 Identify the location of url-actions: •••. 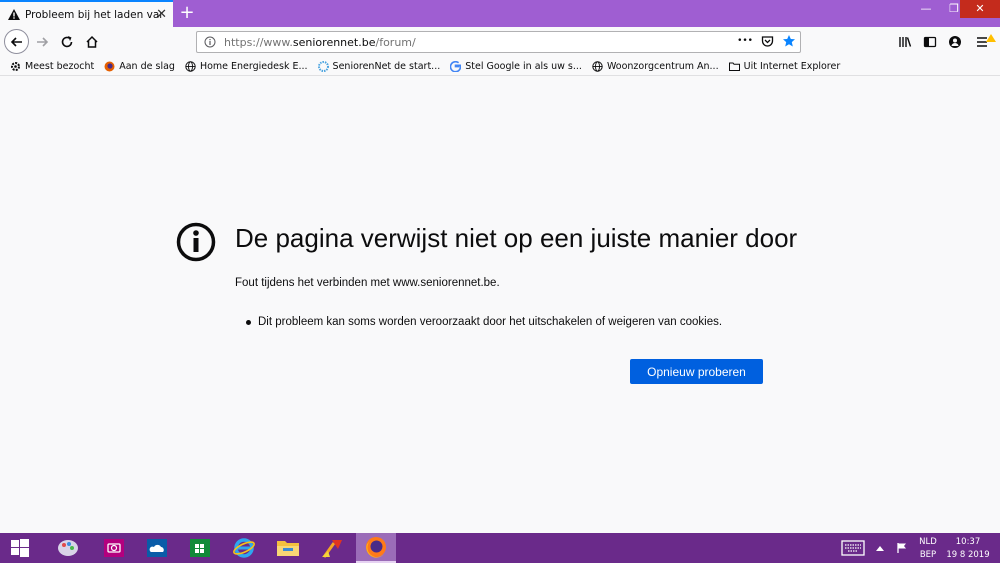
(766, 41).